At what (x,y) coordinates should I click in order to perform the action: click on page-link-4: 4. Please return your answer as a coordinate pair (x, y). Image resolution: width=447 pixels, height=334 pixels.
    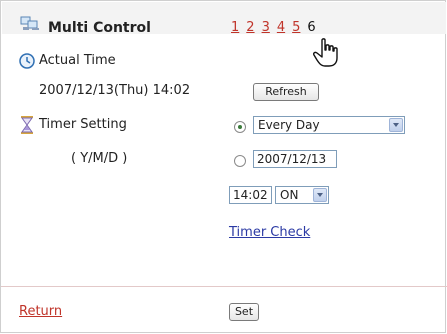
    Looking at the image, I should click on (281, 27).